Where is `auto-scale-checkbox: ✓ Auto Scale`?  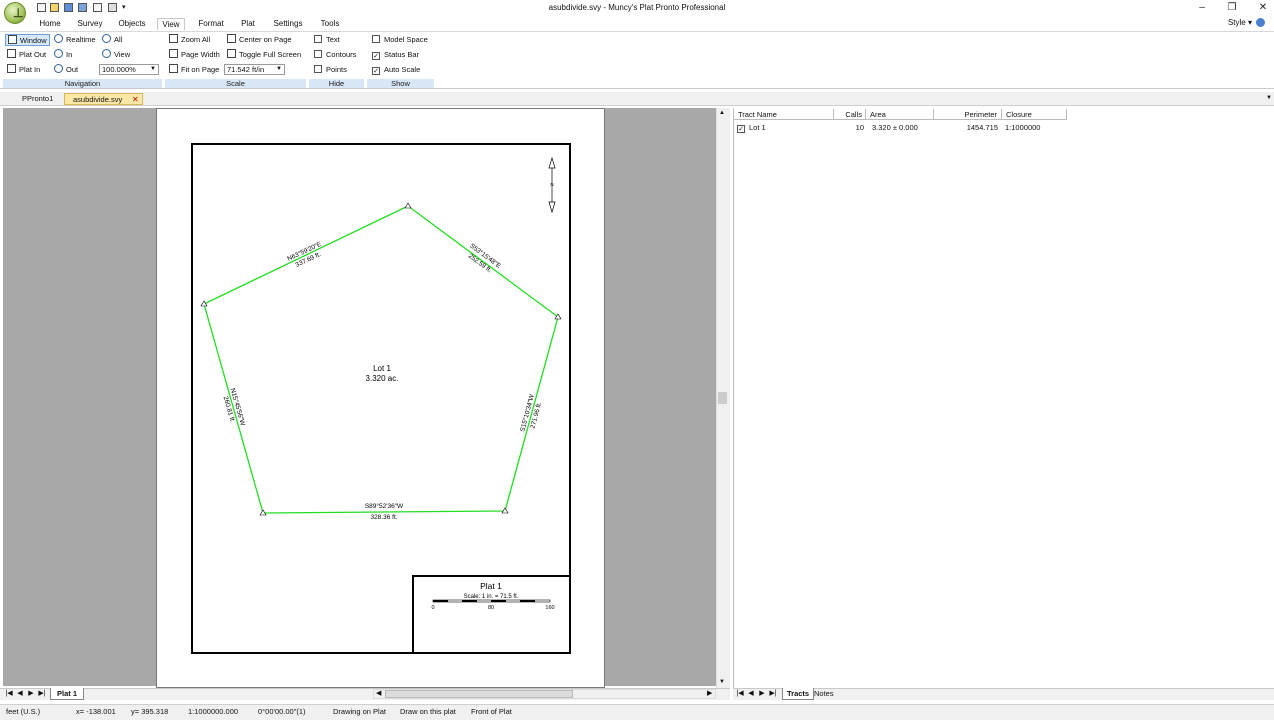
auto-scale-checkbox: ✓ Auto Scale is located at coordinates (396, 70).